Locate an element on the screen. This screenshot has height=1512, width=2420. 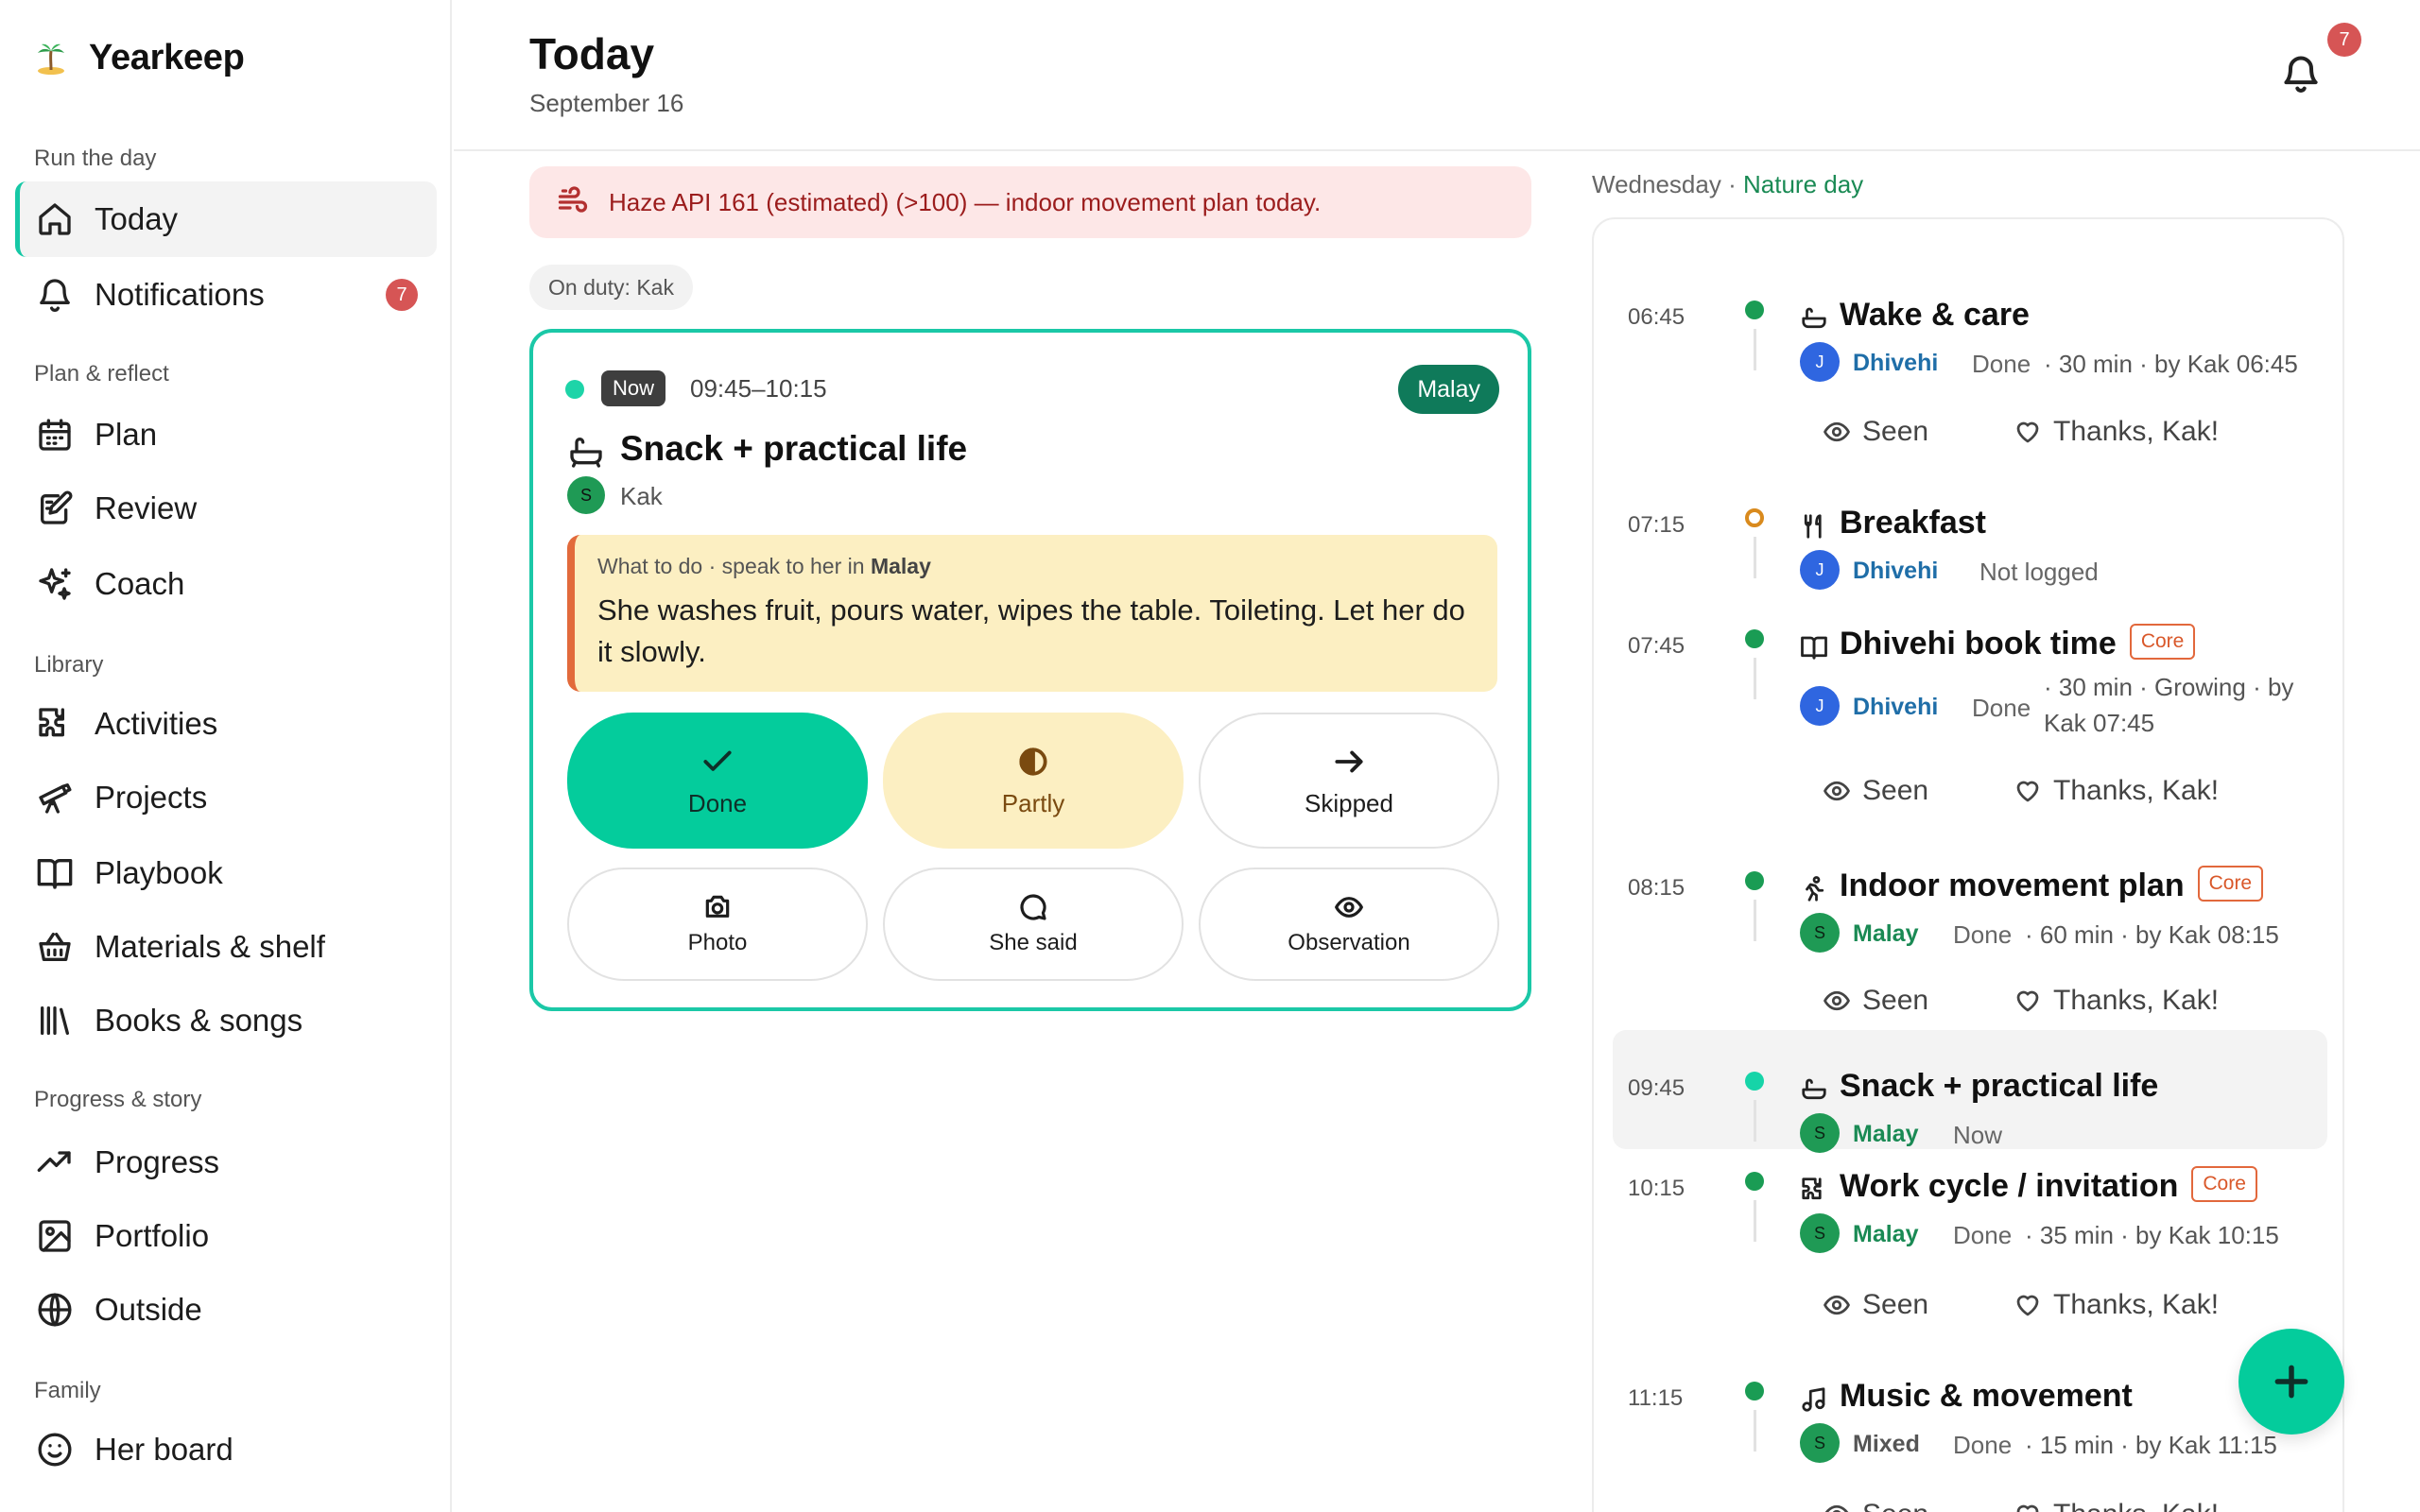
timeline-entry: 07:15 Breakfast J Dhivehi Not logged is located at coordinates (1970, 528).